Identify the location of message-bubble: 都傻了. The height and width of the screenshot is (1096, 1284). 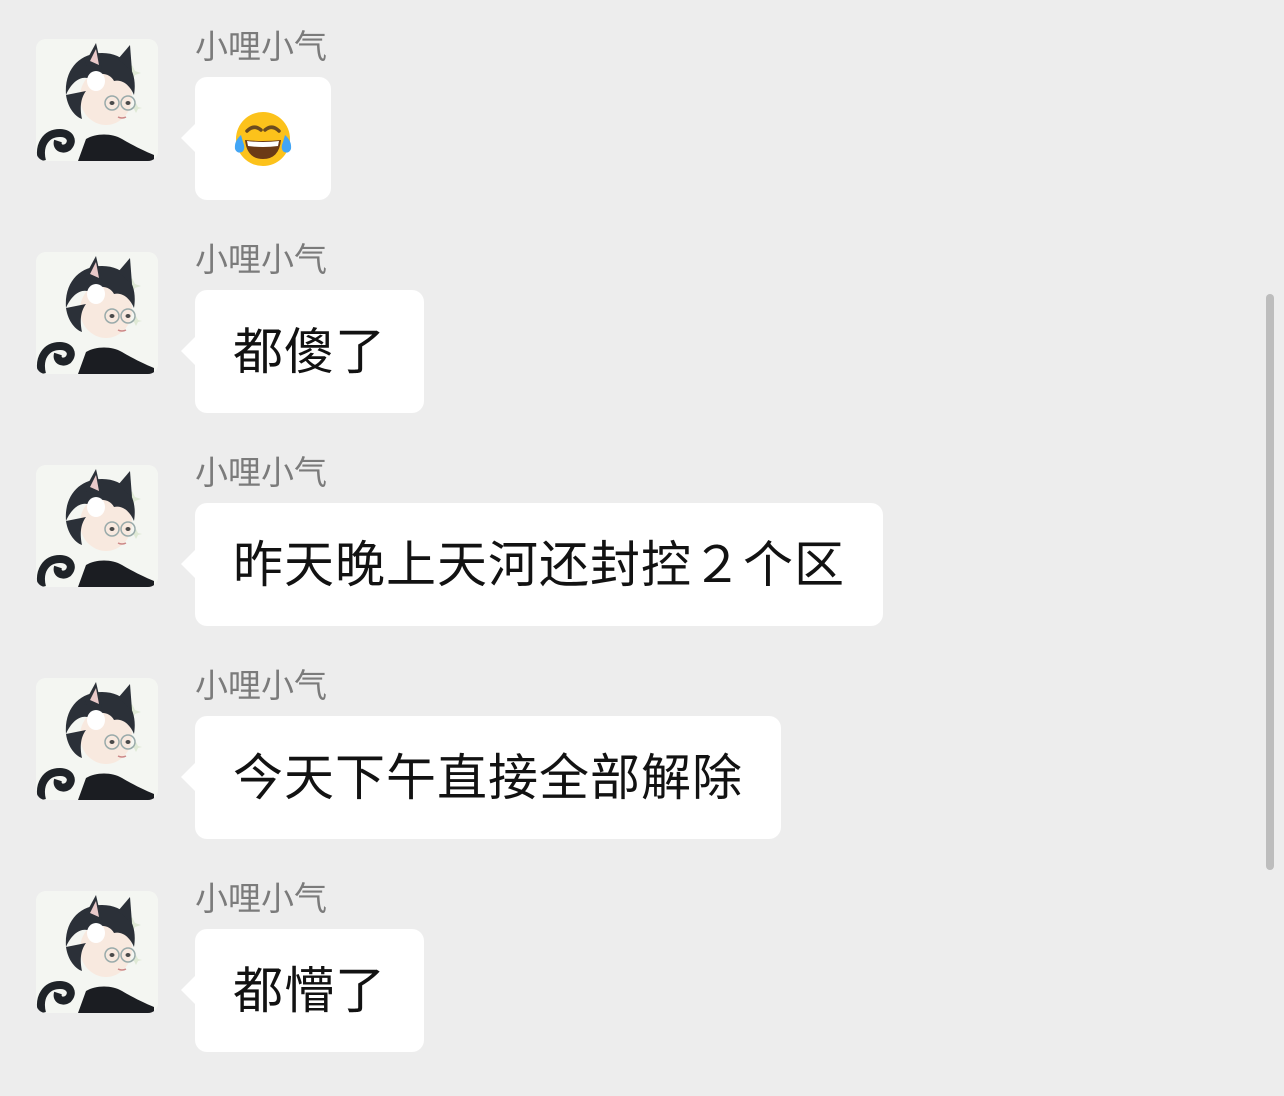
(302, 351).